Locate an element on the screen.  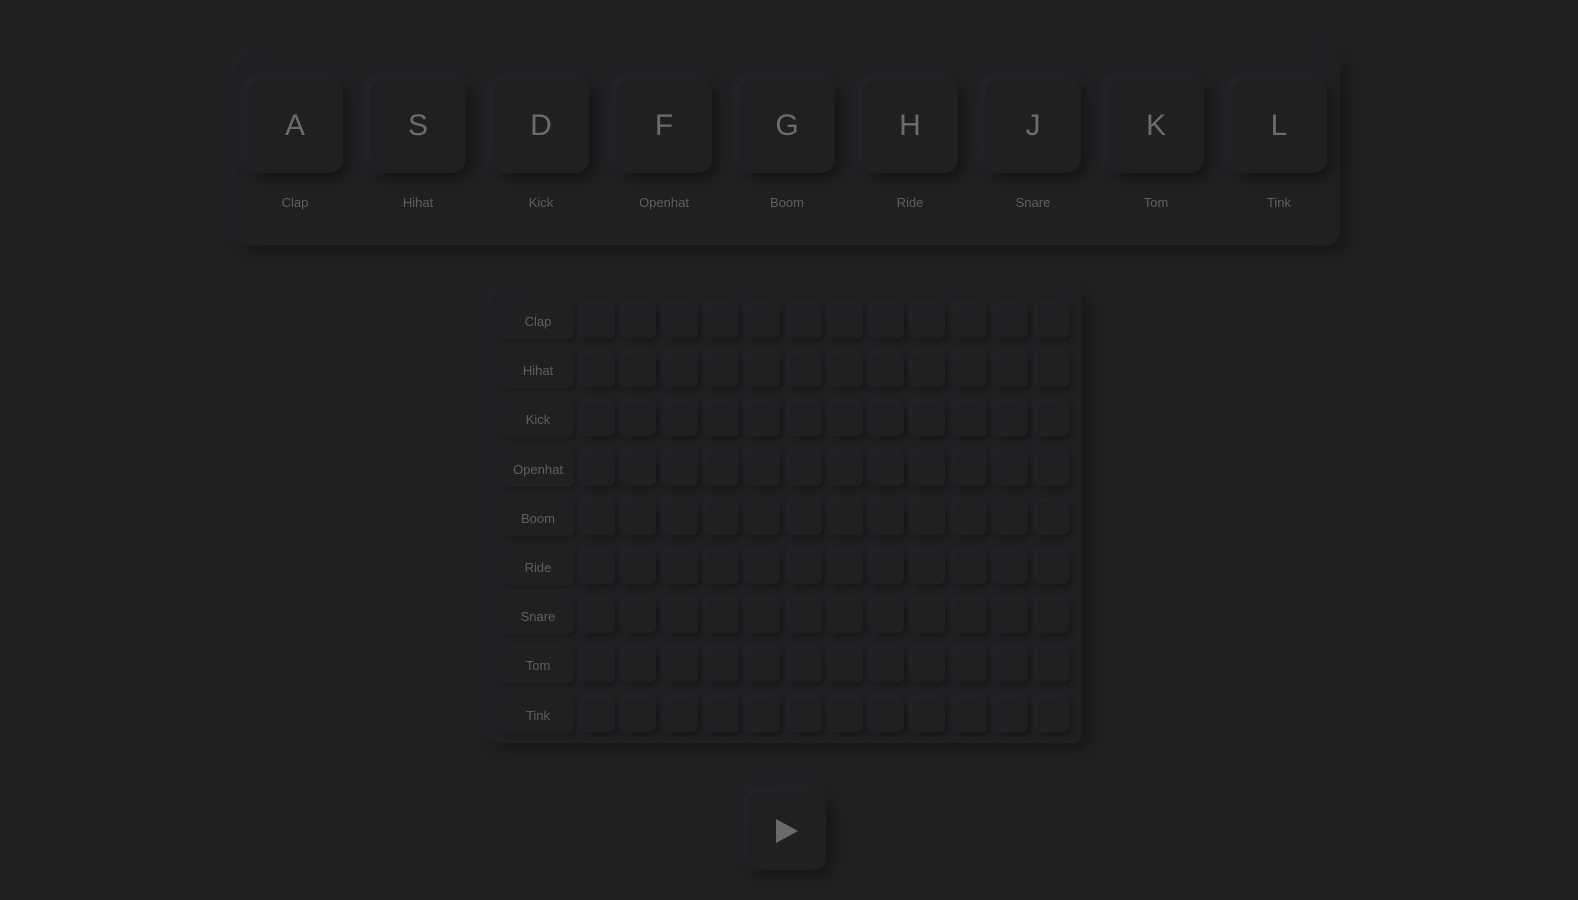
key-f-button: F is located at coordinates (664, 126).